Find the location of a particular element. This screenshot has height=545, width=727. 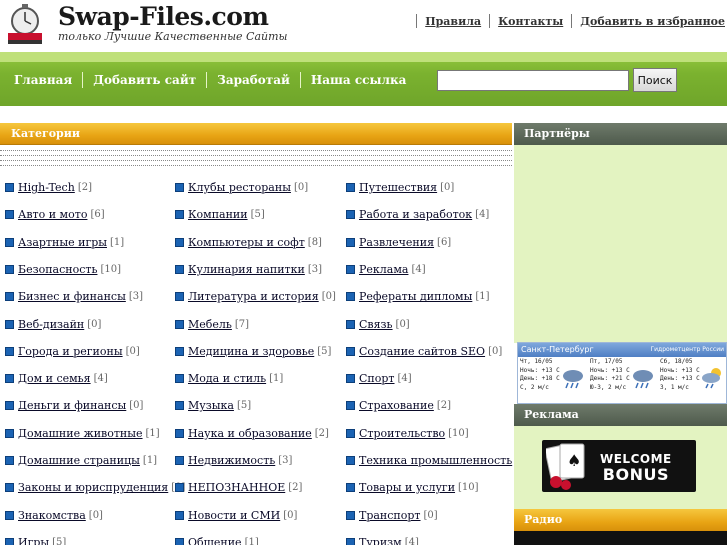

category-item: Страхование [2] is located at coordinates (398, 405).